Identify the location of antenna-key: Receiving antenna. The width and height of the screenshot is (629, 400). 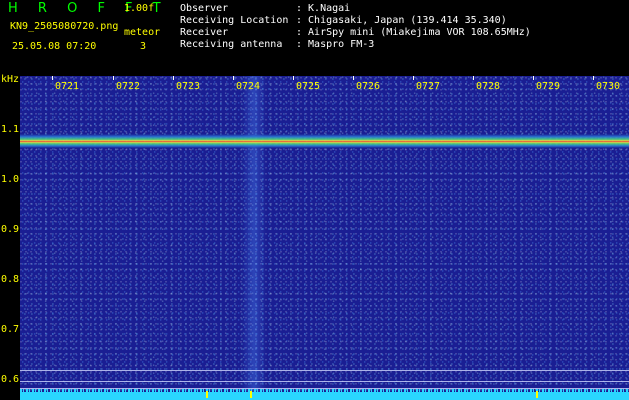
(231, 44).